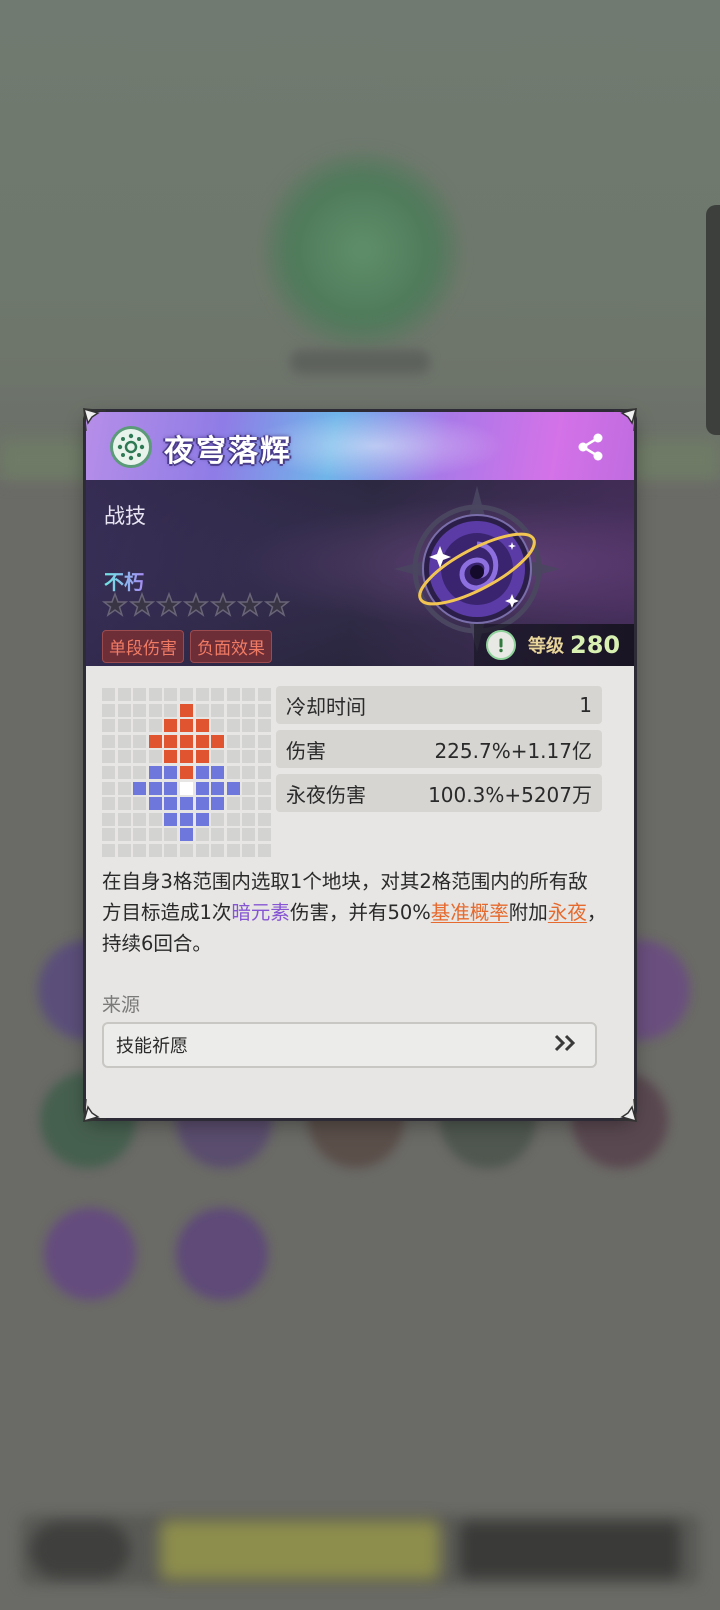 The image size is (720, 1610). Describe the element at coordinates (591, 447) in the screenshot. I see `share-icon` at that location.